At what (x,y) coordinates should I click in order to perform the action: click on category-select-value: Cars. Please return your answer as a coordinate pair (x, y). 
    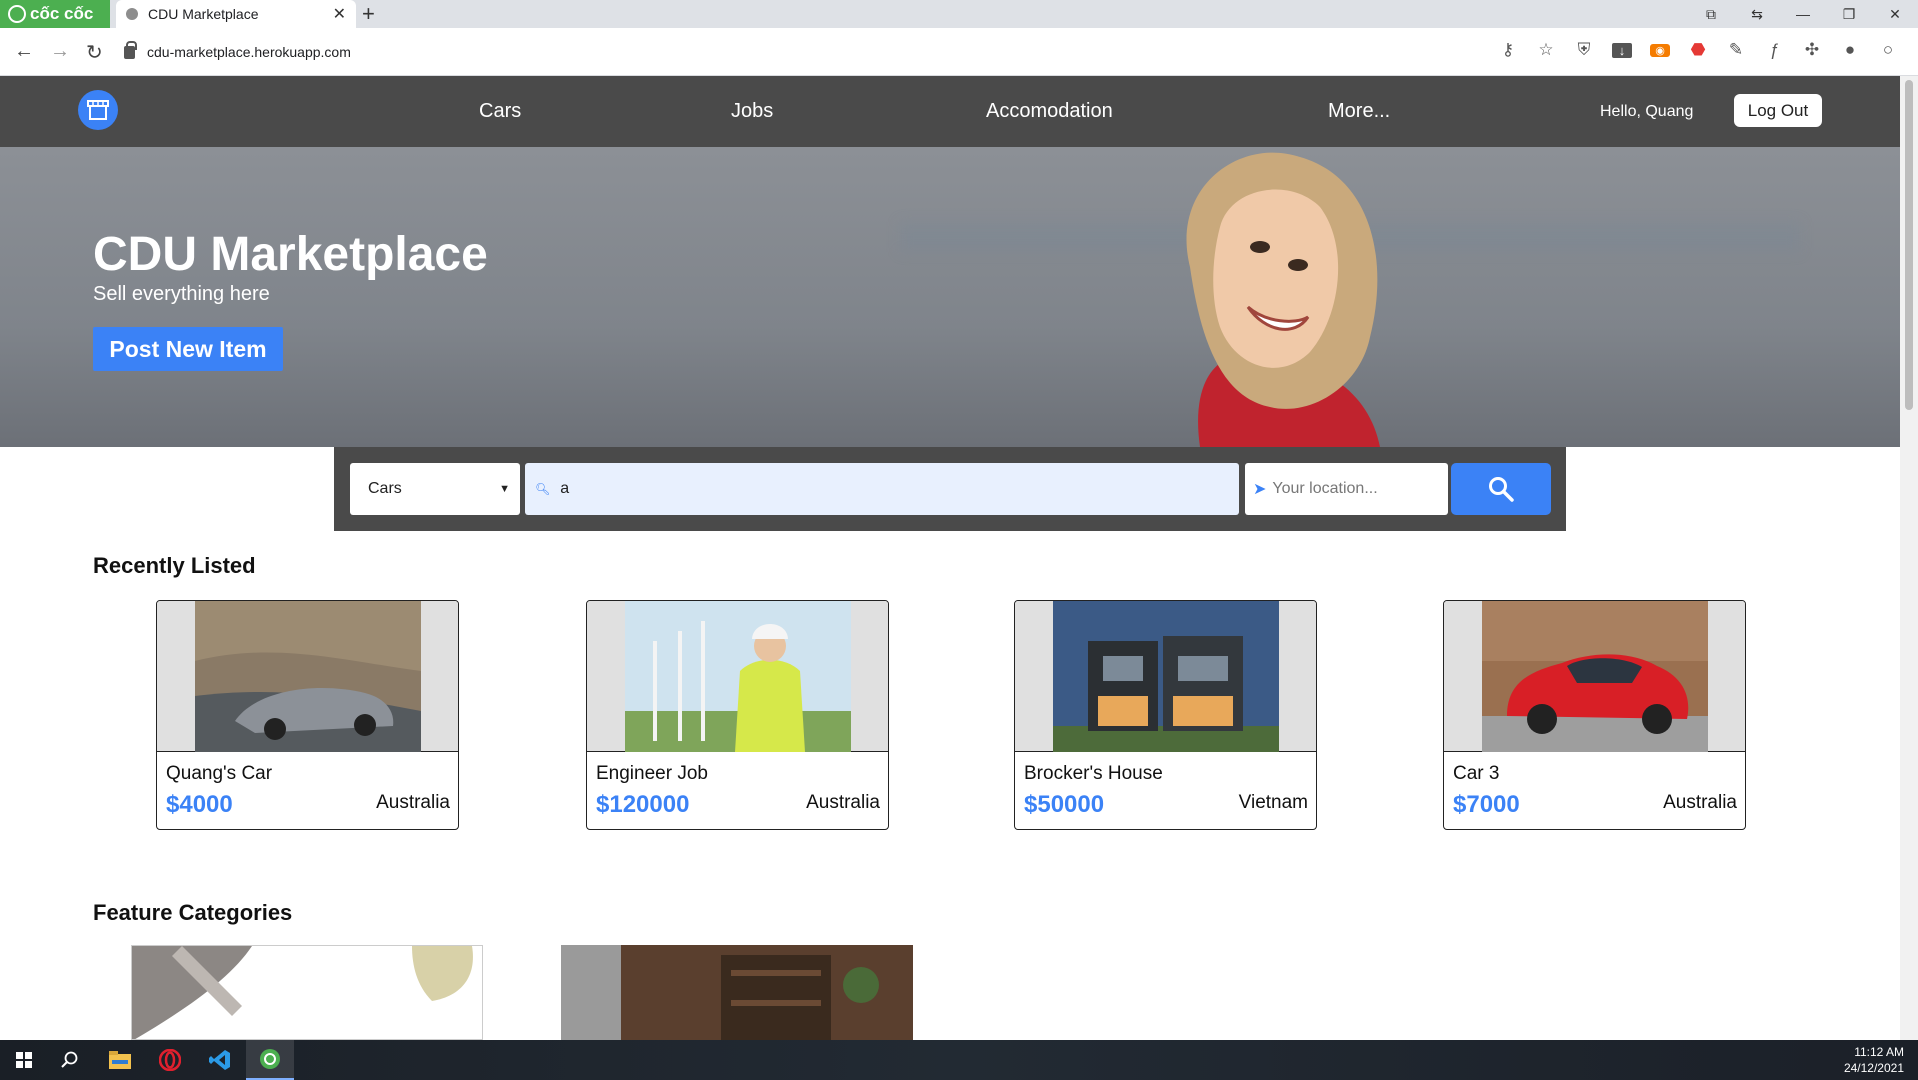
    Looking at the image, I should click on (385, 488).